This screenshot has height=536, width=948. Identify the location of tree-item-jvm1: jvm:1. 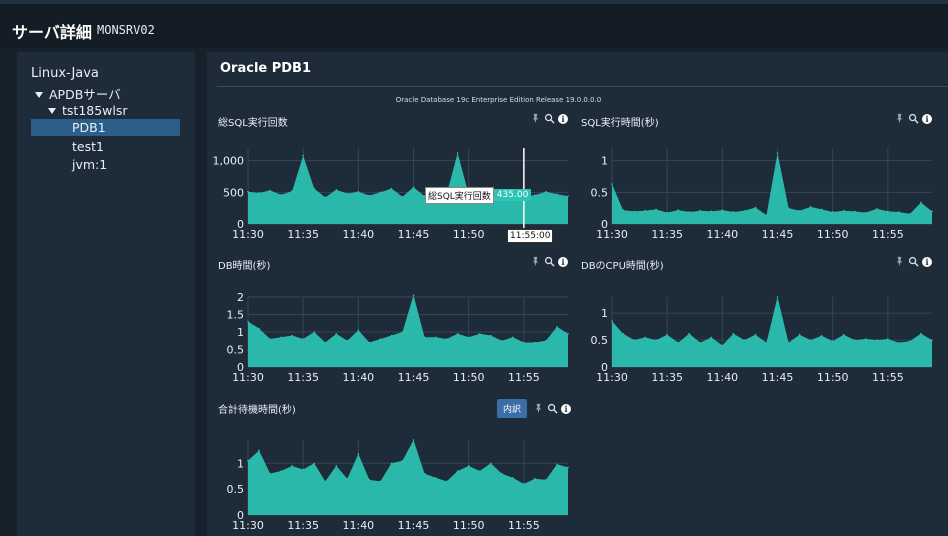
(89, 164).